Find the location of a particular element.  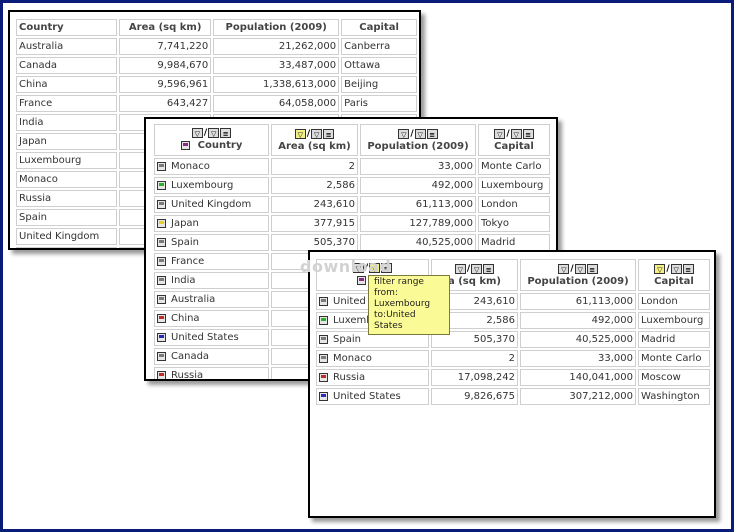

table-row: Australia 7,741,220 21,262,000 Canberra is located at coordinates (216, 46).